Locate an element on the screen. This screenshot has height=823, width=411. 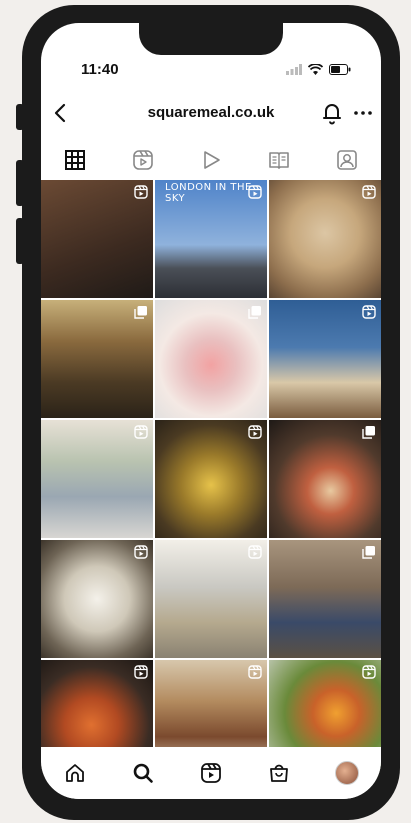
profile-header: squaremeal.co.uk is located at coordinates (211, 114).